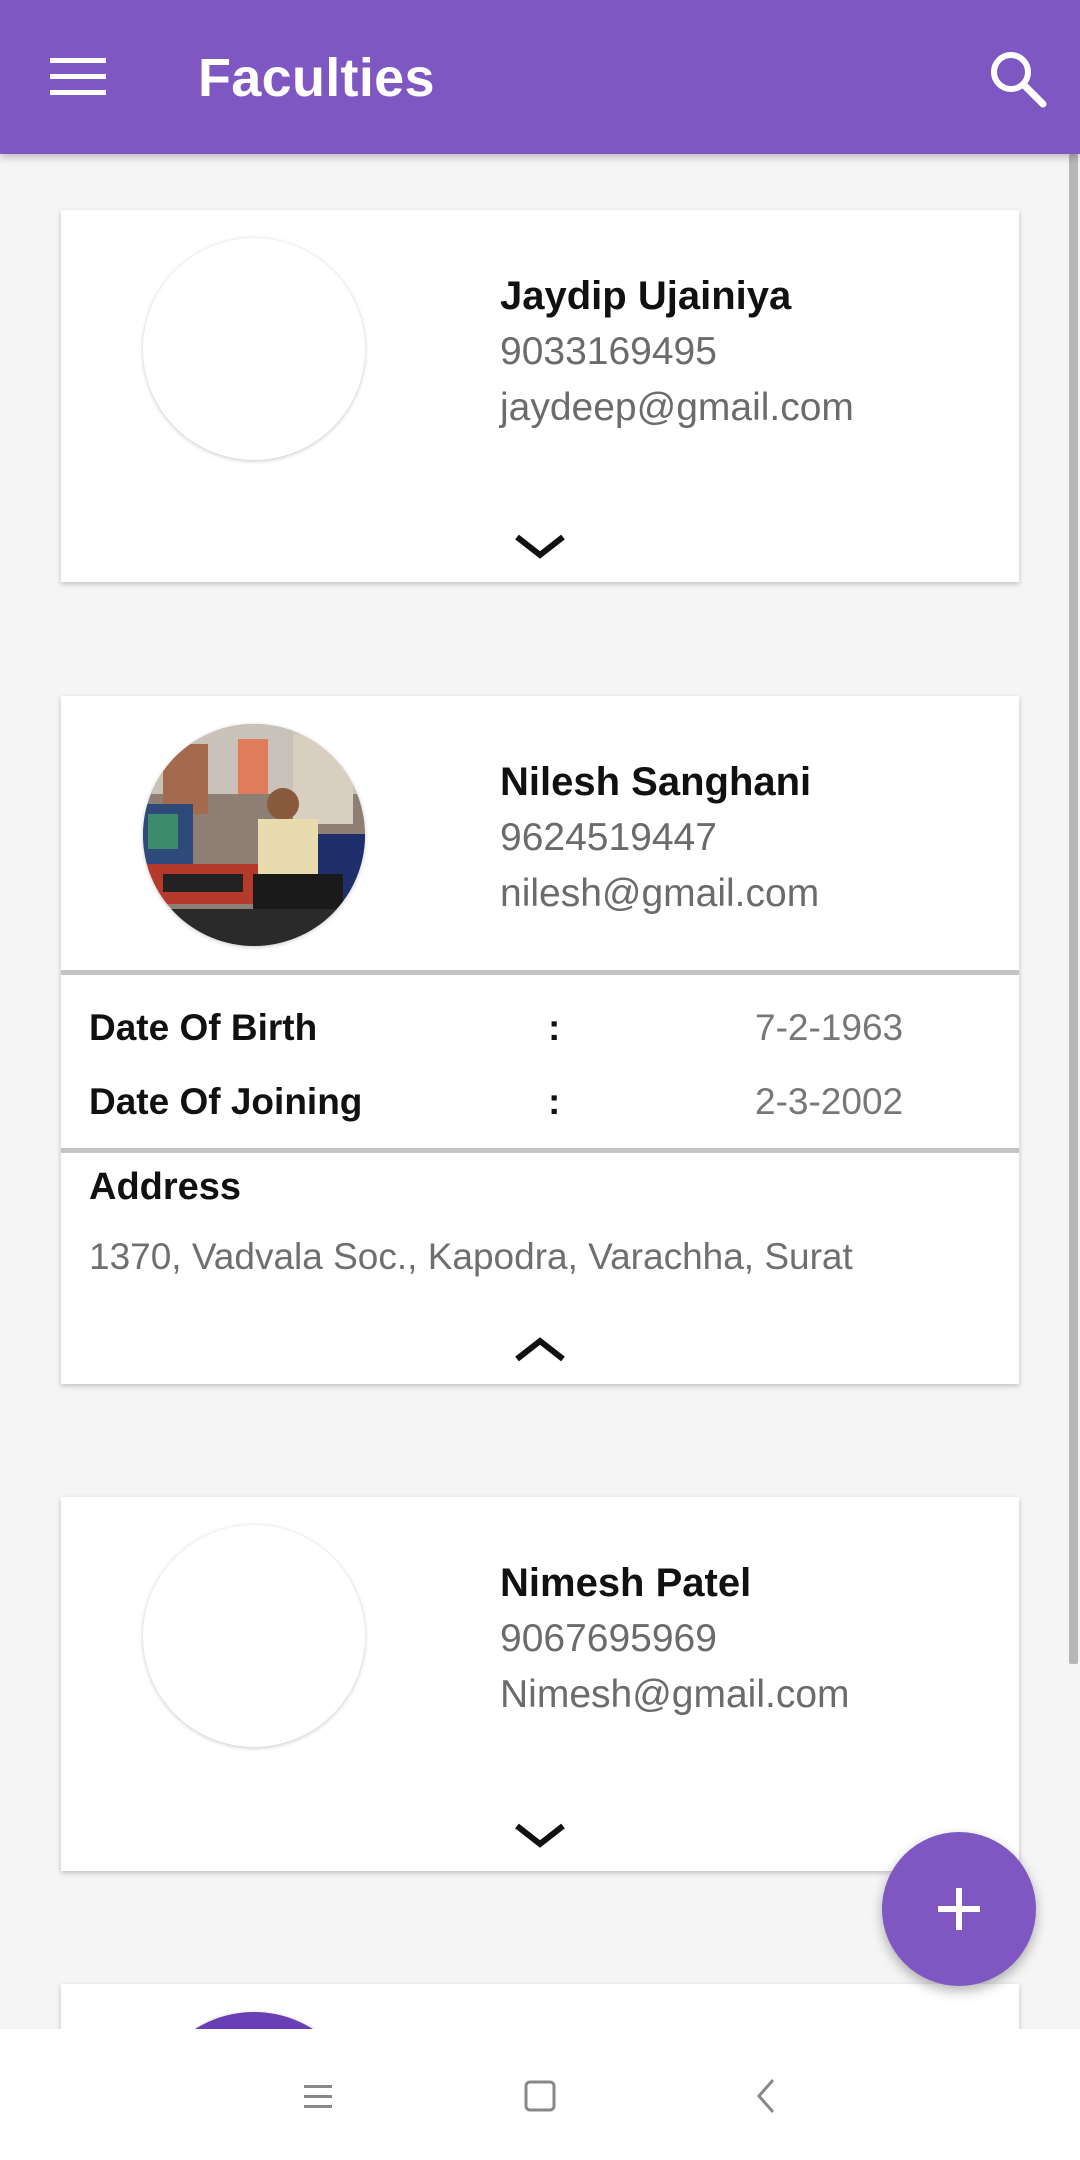 The height and width of the screenshot is (2160, 1080). Describe the element at coordinates (675, 1694) in the screenshot. I see `faculty-email: Nimesh@gmail.com` at that location.